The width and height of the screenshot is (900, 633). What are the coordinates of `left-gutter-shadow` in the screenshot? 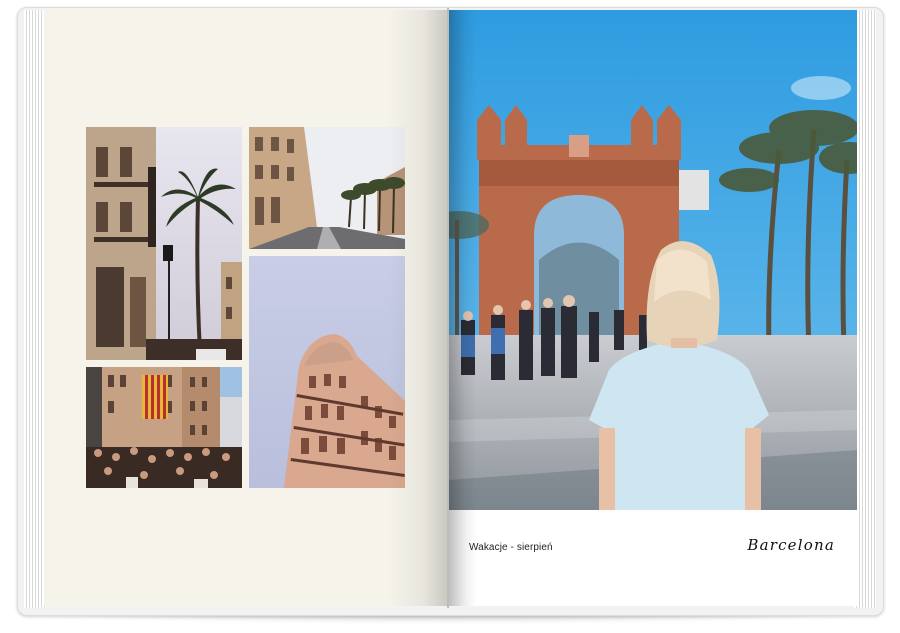 It's located at (418, 308).